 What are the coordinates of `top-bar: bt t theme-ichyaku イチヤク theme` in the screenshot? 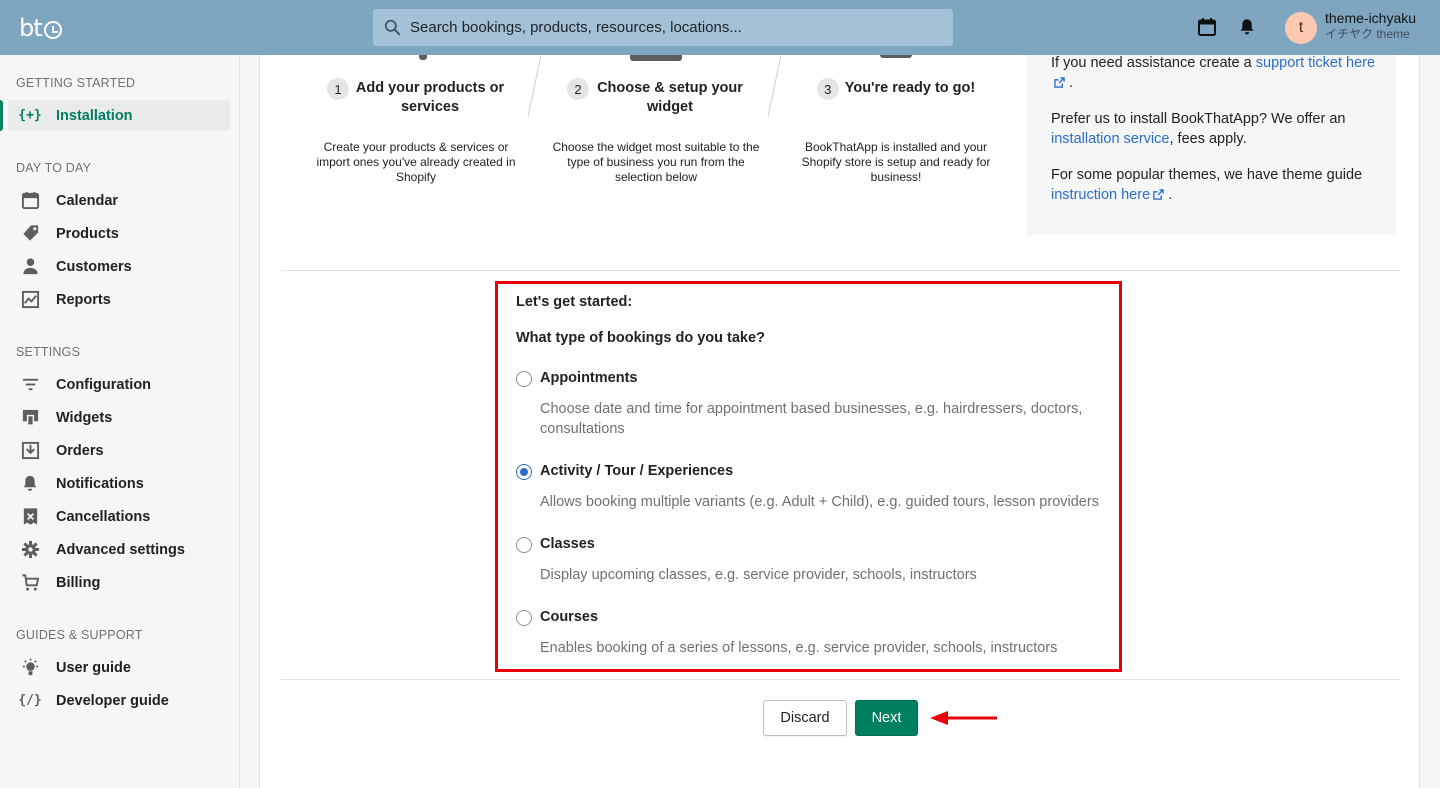 It's located at (720, 27).